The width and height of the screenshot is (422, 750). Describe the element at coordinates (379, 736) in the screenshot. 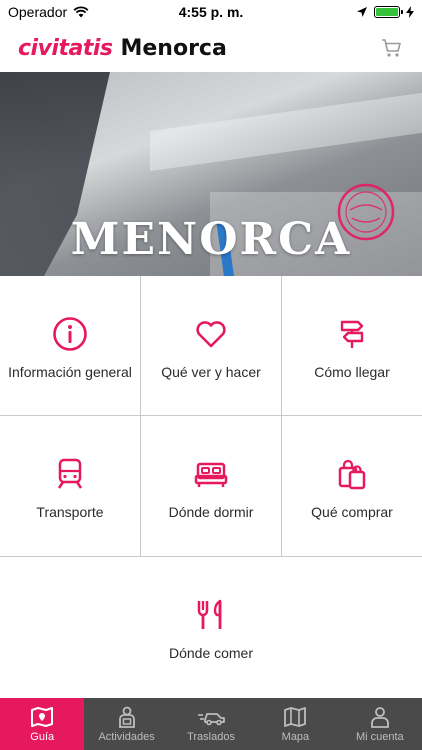

I see `tab-label: Mi cuenta` at that location.